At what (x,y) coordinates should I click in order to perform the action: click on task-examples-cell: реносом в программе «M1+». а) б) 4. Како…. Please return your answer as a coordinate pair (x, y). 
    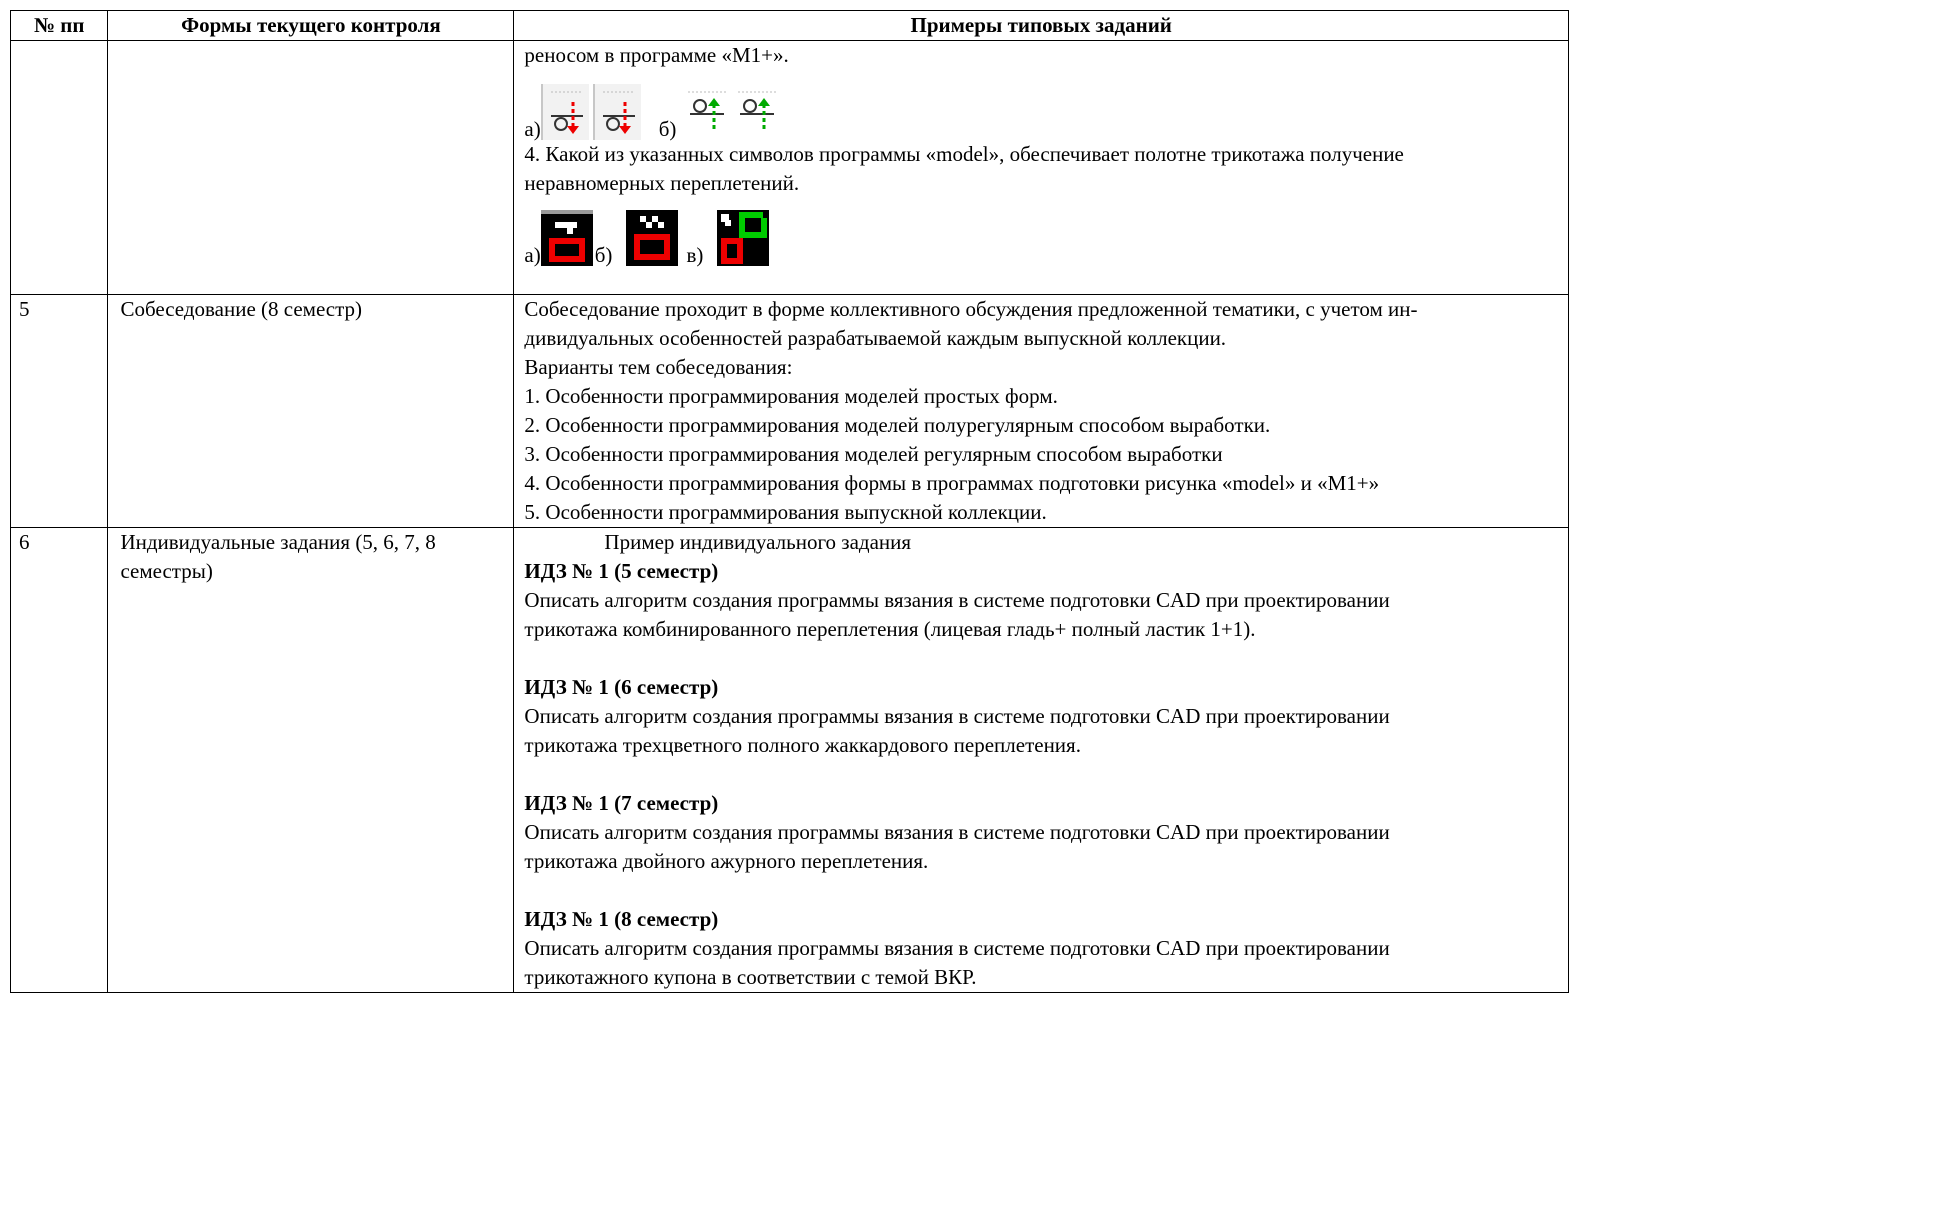
    Looking at the image, I should click on (1041, 167).